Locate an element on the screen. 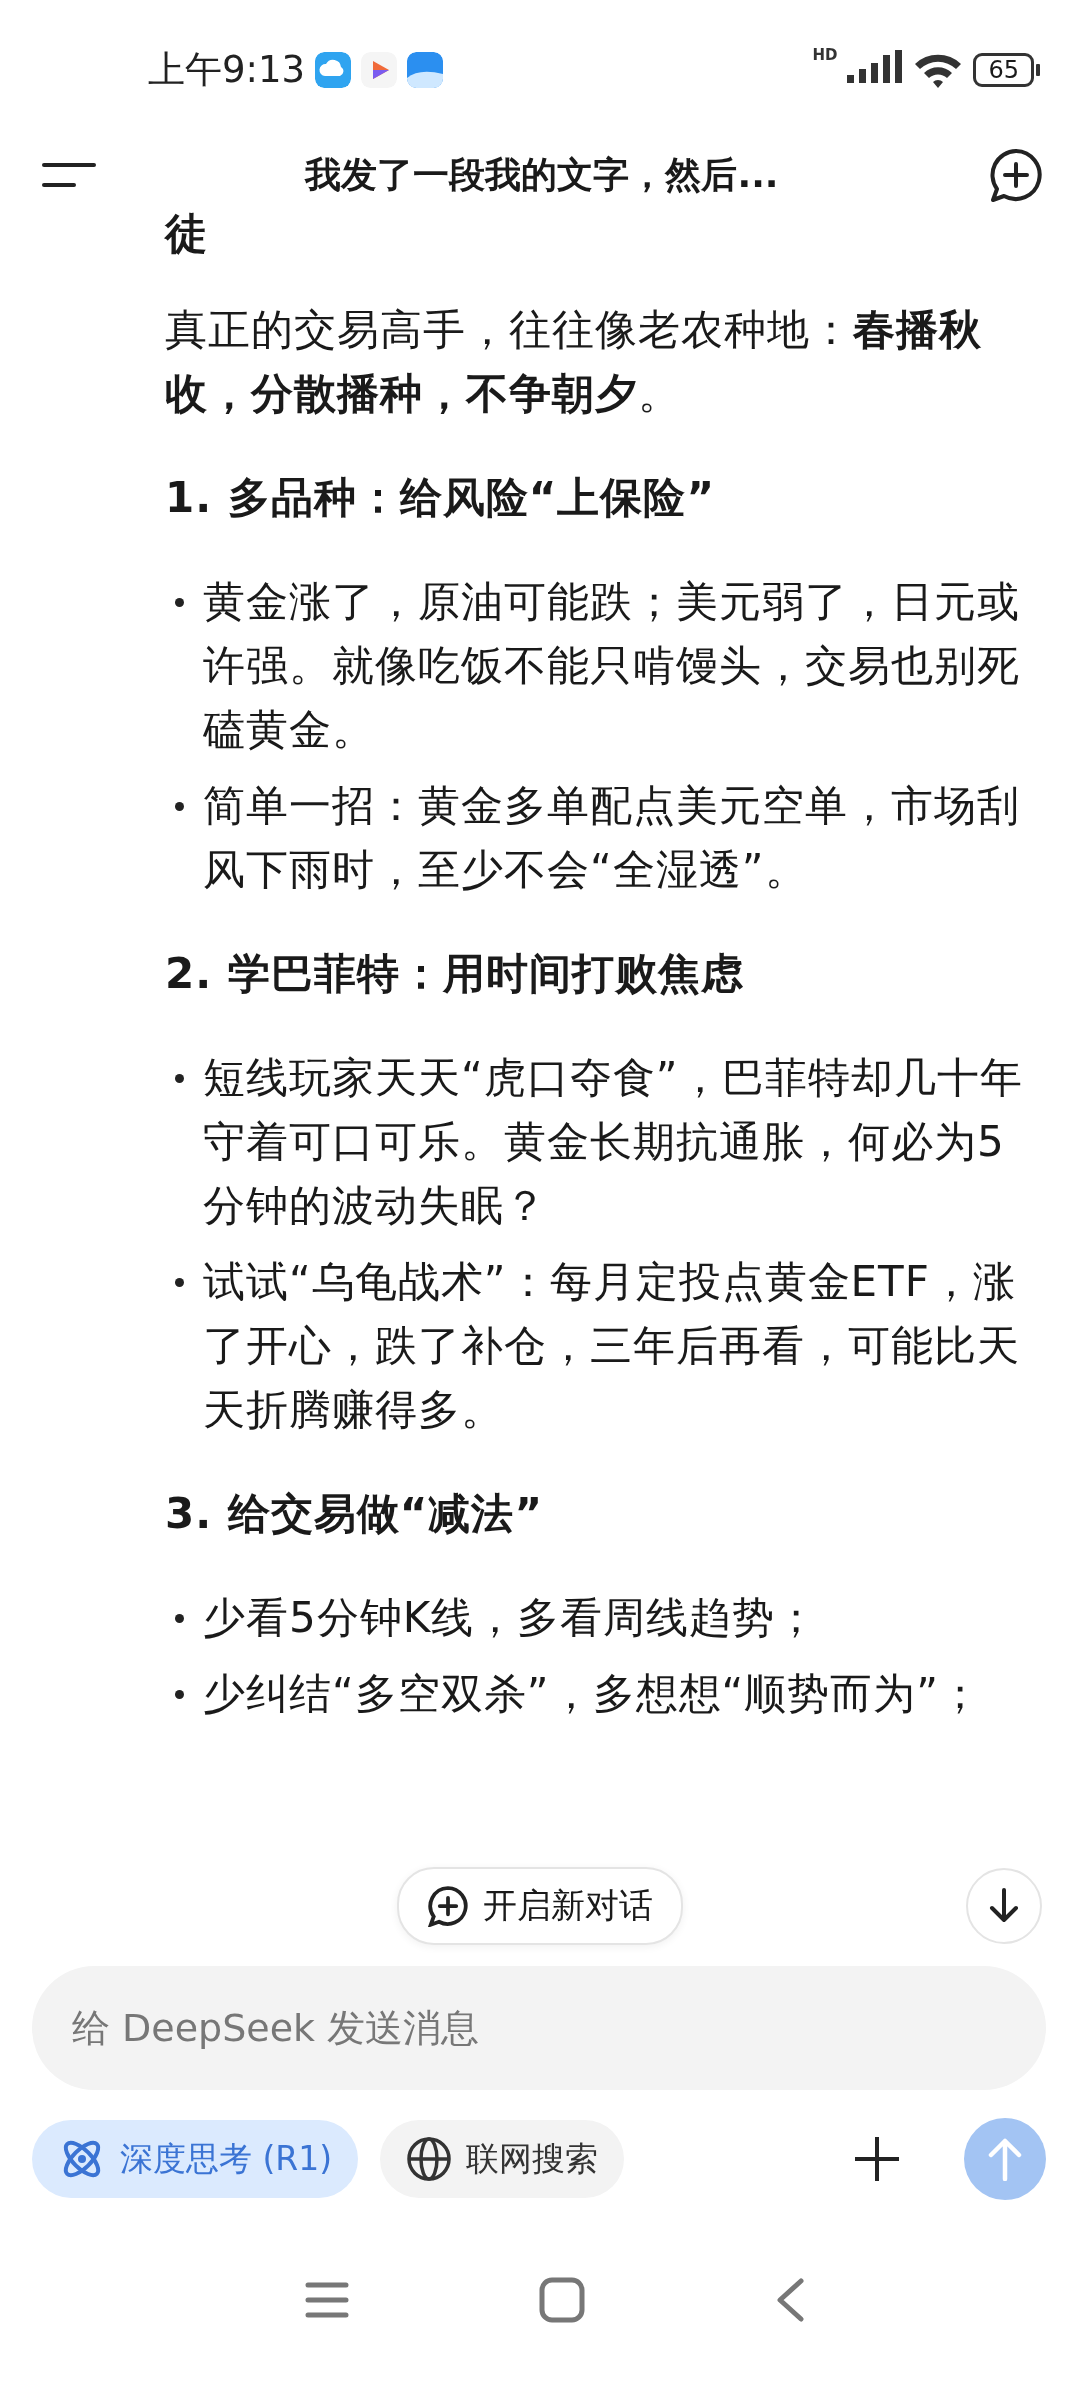  back-icon is located at coordinates (790, 2300).